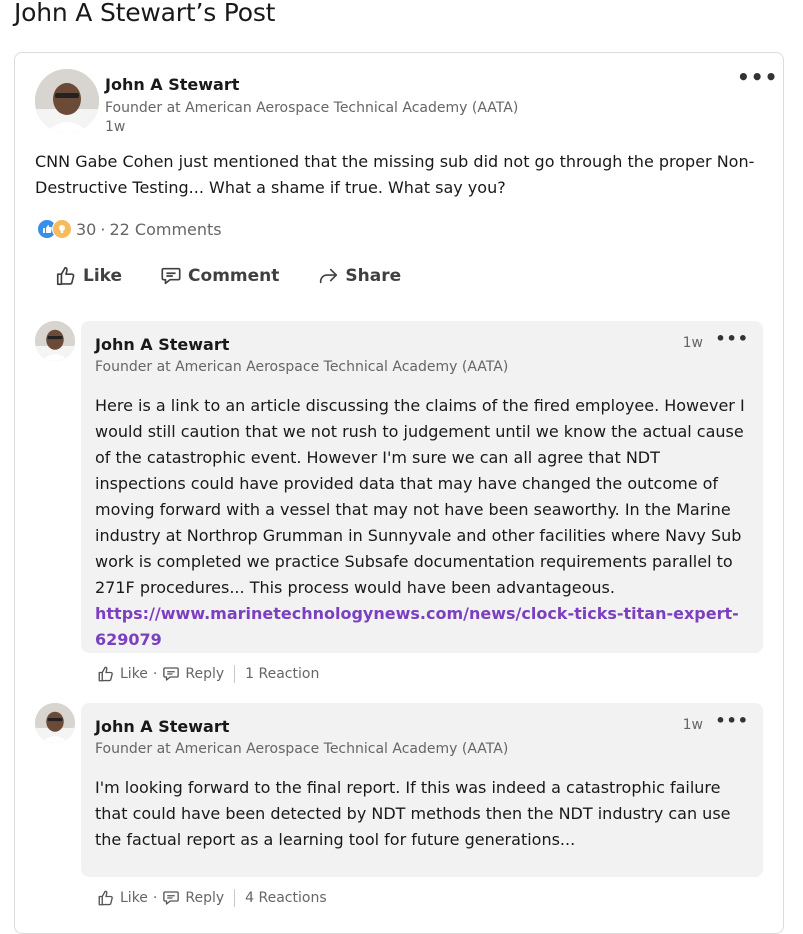  What do you see at coordinates (234, 276) in the screenshot?
I see `comment-button-label: Comment` at bounding box center [234, 276].